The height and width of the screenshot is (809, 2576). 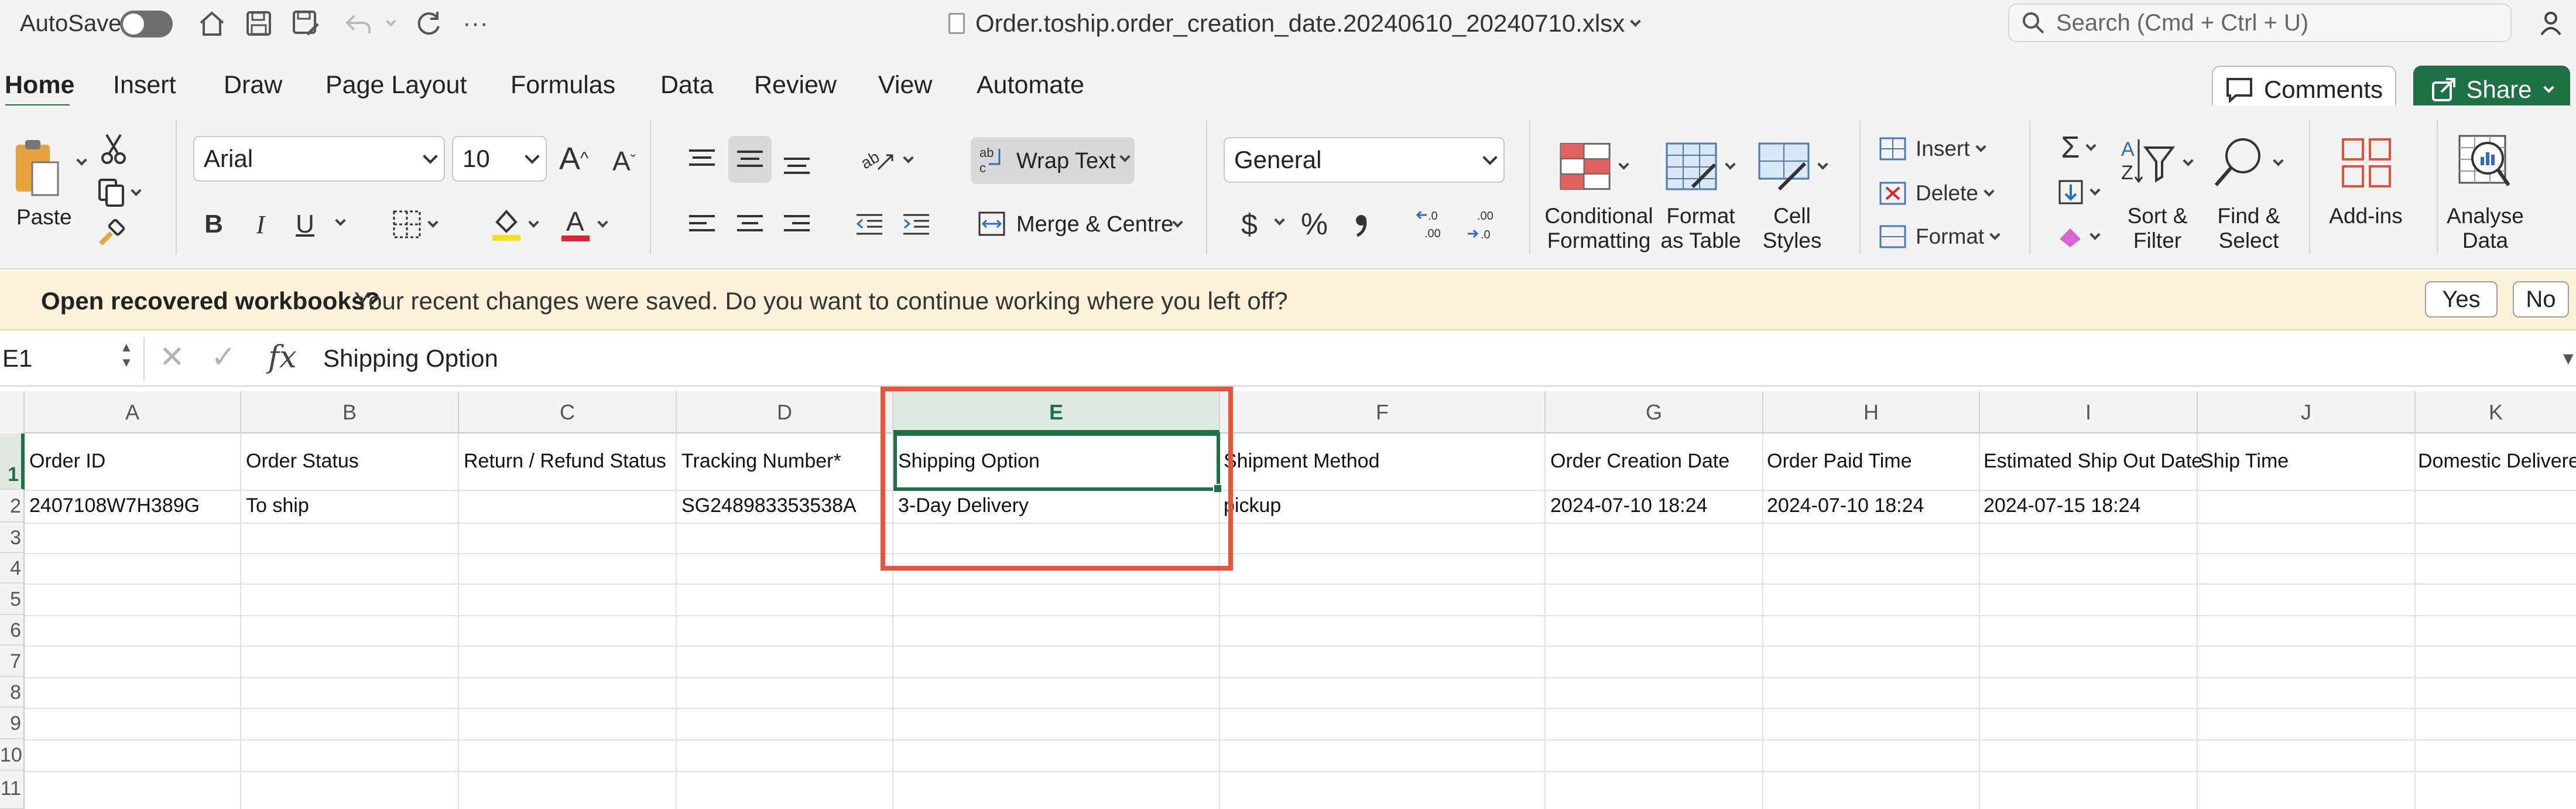 I want to click on merge-dropdown, so click(x=1174, y=224).